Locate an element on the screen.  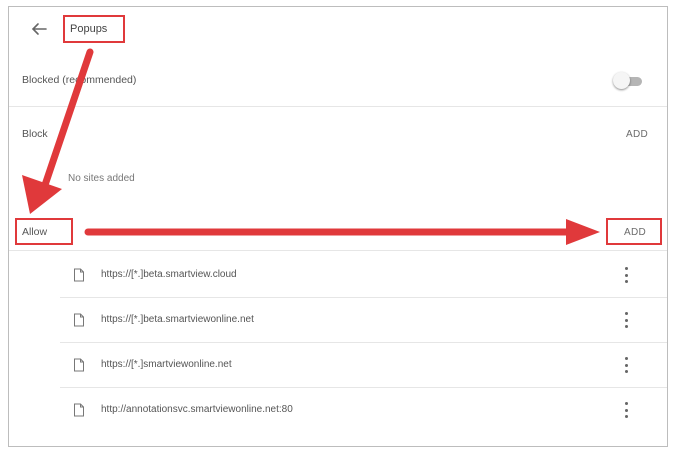
annotation-arrowhead-right is located at coordinates (583, 232).